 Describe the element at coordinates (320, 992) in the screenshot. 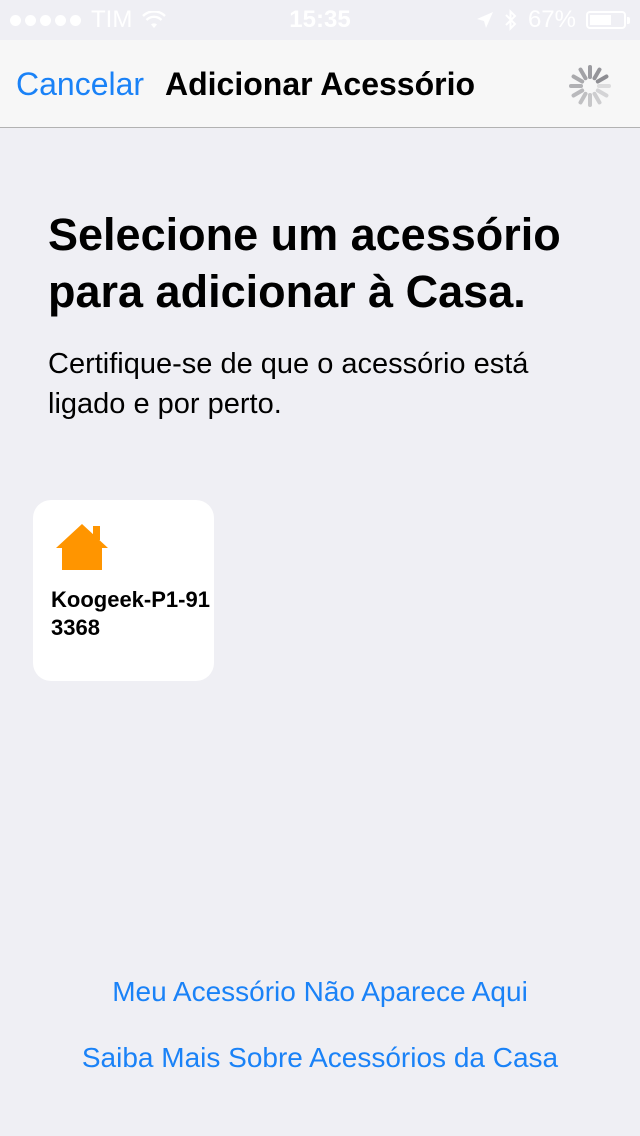

I see `accessory-not-listed-link: Meu Acessório Não Aparece Aqui` at that location.